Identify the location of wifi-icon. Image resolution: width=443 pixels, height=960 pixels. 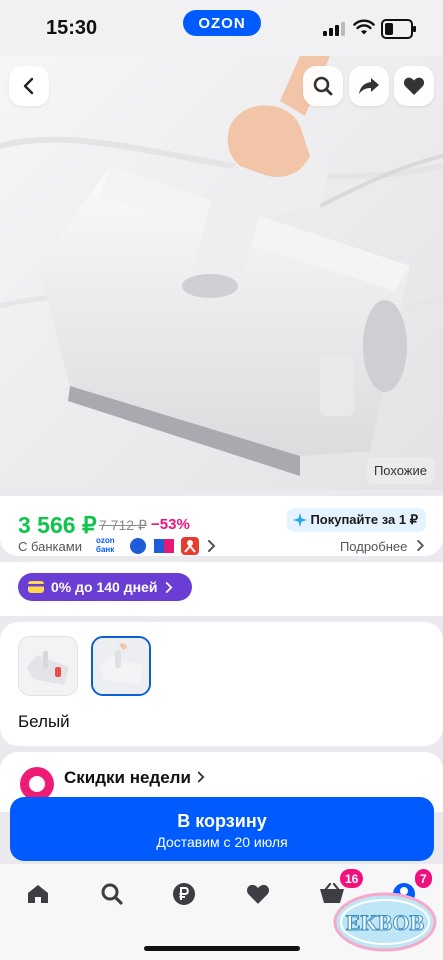
(364, 27).